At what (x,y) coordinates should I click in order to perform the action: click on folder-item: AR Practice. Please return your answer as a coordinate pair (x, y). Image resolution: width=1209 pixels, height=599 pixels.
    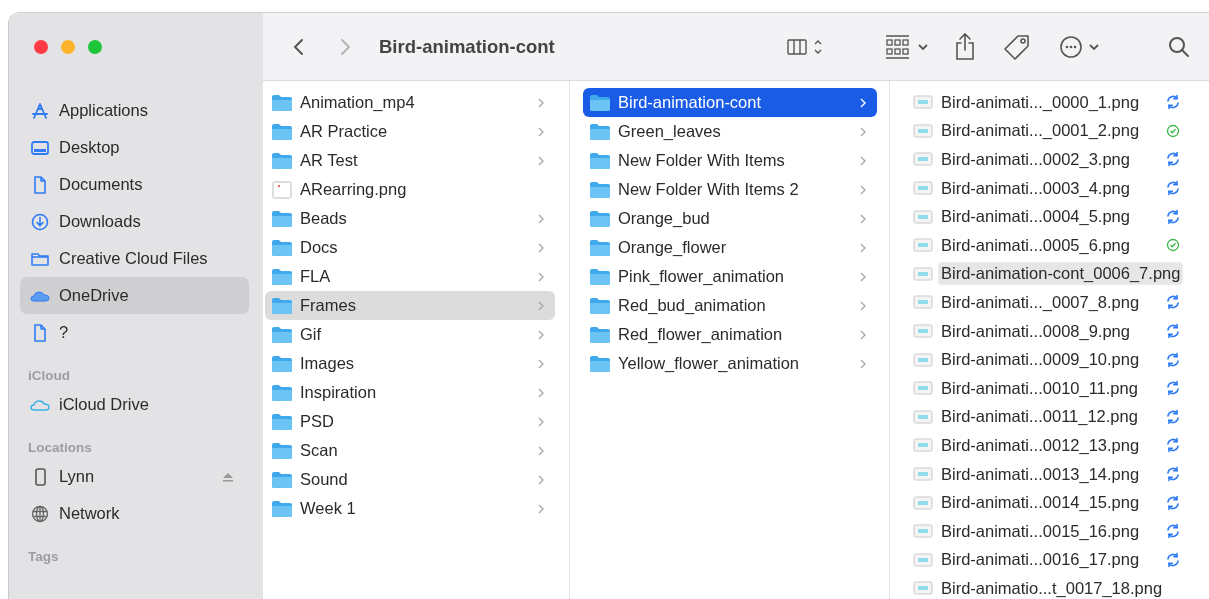
    Looking at the image, I should click on (410, 131).